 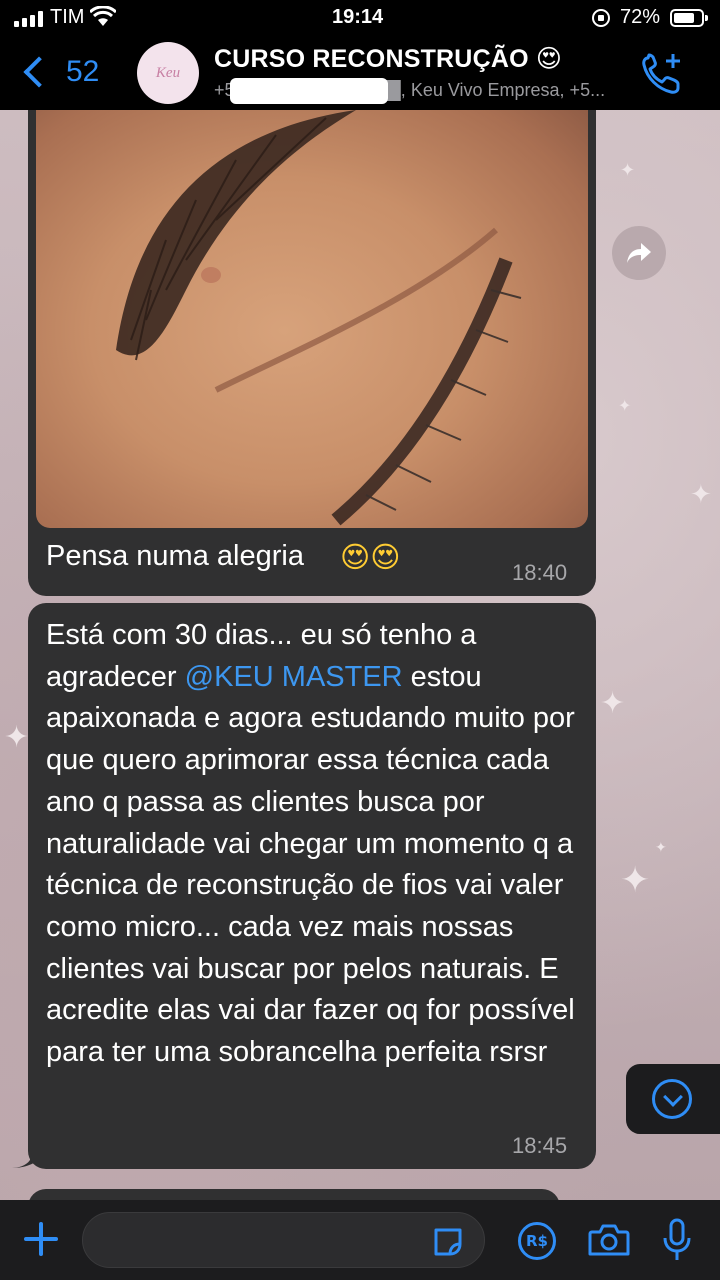 I want to click on scroll-down-button, so click(x=673, y=1099).